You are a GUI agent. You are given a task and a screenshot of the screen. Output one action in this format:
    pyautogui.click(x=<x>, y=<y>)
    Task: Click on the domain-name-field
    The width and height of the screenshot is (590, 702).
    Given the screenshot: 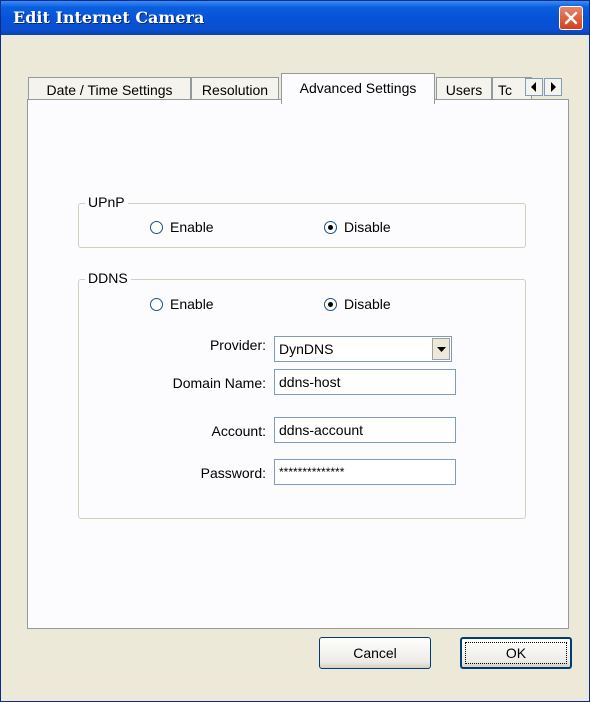 What is the action you would take?
    pyautogui.click(x=365, y=382)
    